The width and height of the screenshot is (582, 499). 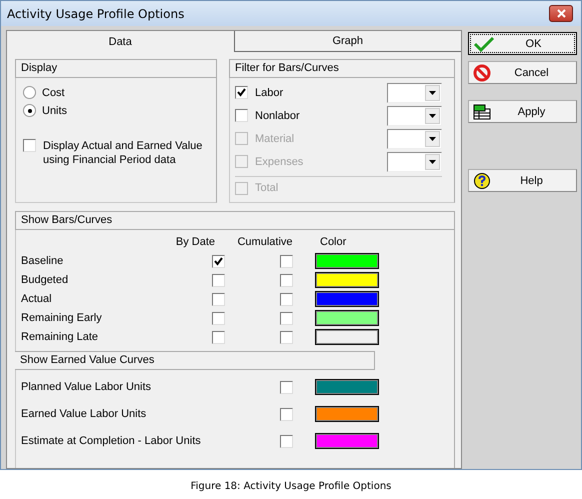 What do you see at coordinates (55, 110) in the screenshot?
I see `radio-label: Units` at bounding box center [55, 110].